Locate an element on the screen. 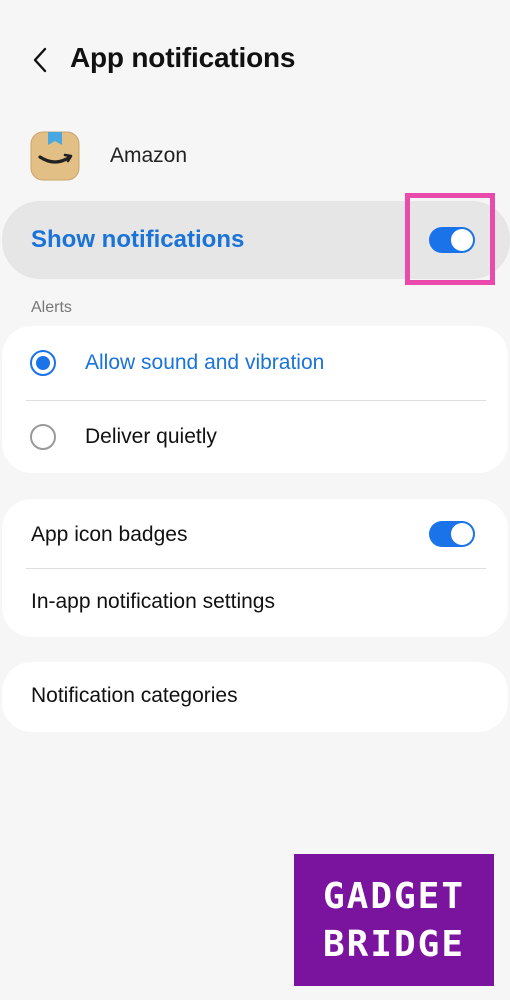  radio-selected-icon is located at coordinates (43, 363).